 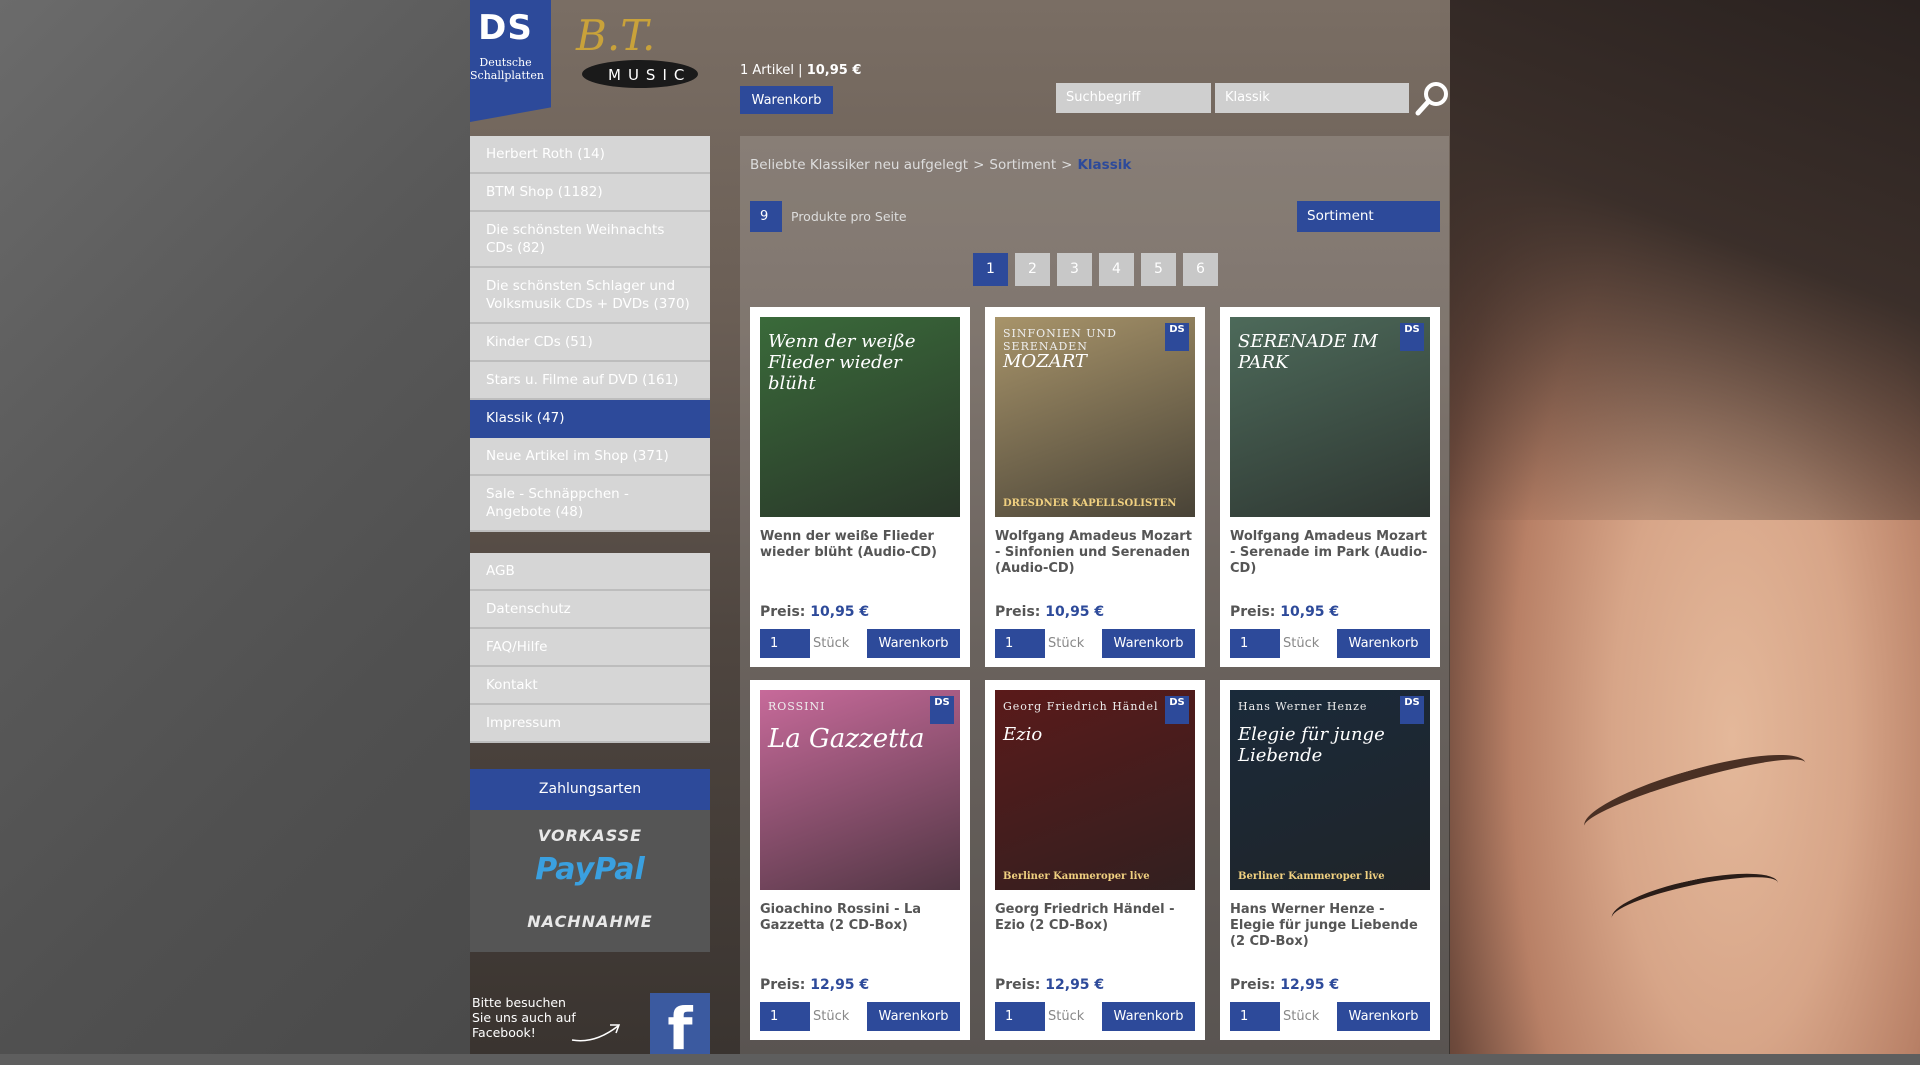 What do you see at coordinates (766, 216) in the screenshot?
I see `per-page-select: 9` at bounding box center [766, 216].